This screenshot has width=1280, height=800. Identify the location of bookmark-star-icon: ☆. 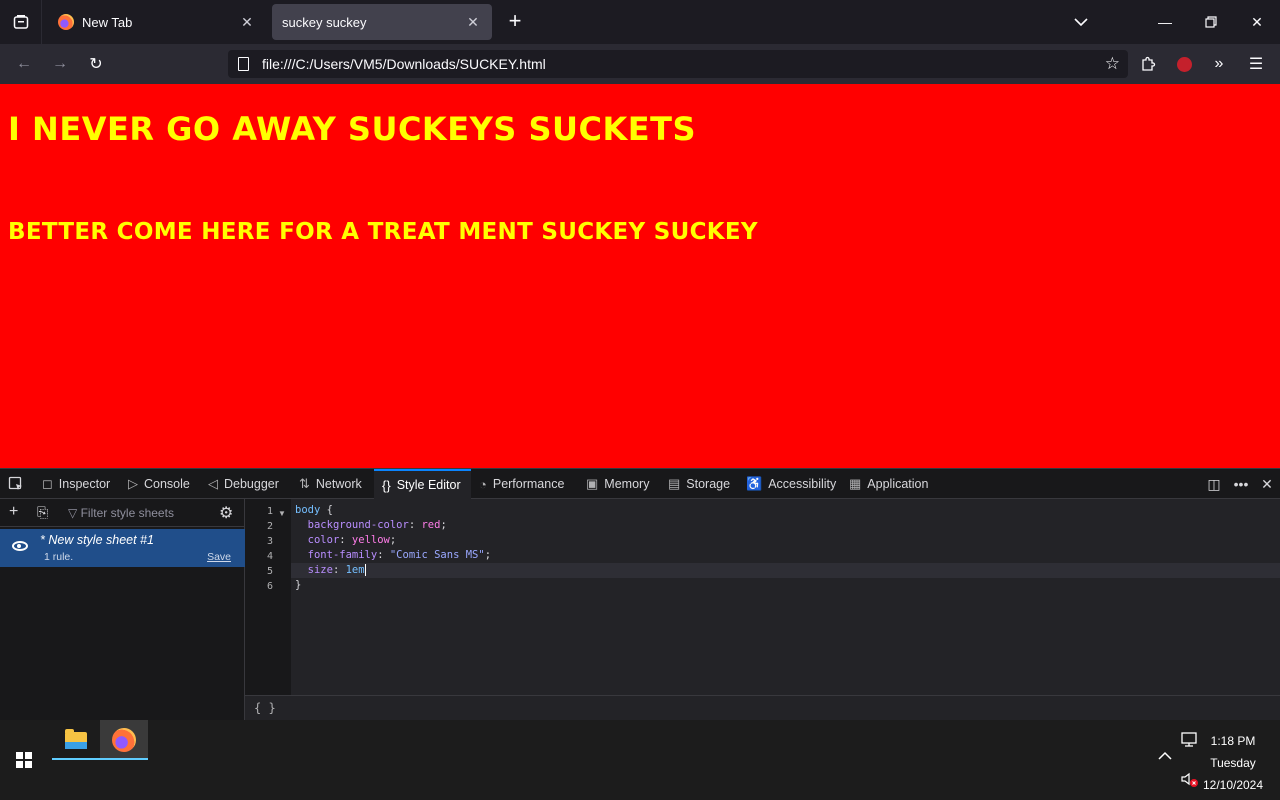
(1112, 64).